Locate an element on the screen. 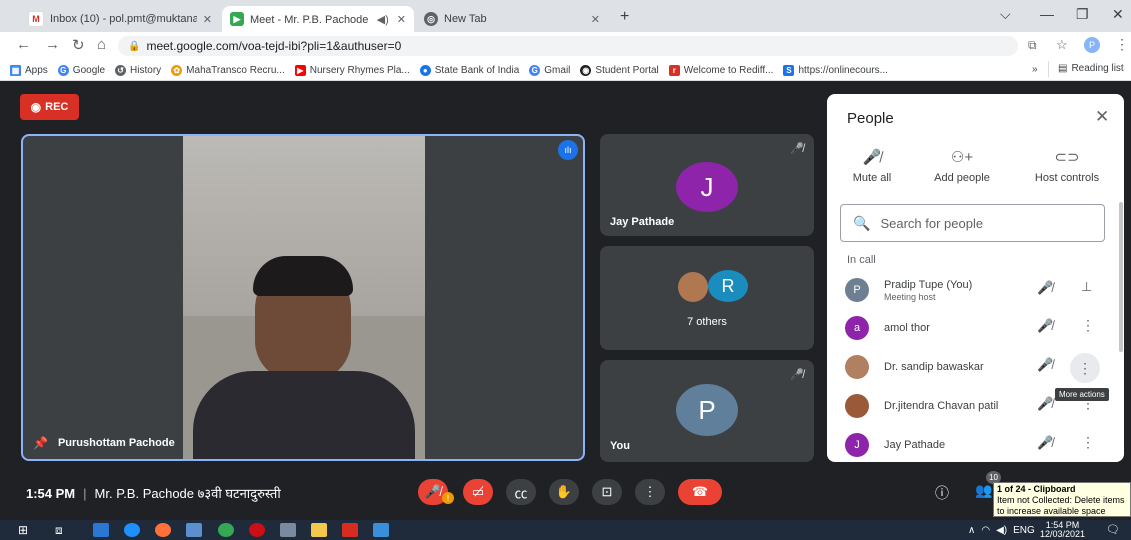 This screenshot has width=1131, height=540. meeting-title: Mr. P.B. Pachode ७३वी घटनादुरुस्ती is located at coordinates (187, 493).